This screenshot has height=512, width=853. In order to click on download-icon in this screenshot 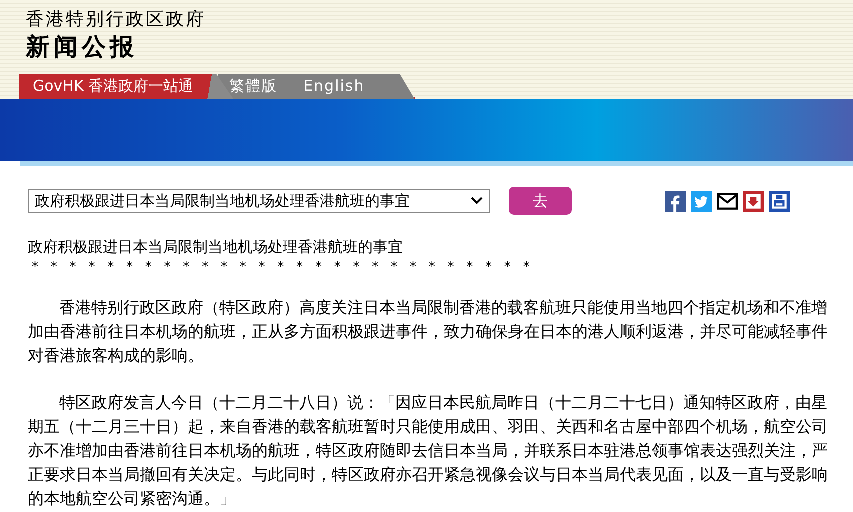, I will do `click(753, 201)`.